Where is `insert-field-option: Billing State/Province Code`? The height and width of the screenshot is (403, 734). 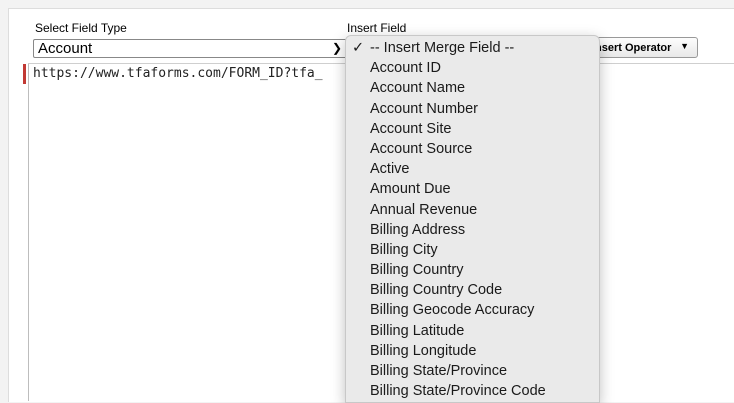 insert-field-option: Billing State/Province Code is located at coordinates (472, 391).